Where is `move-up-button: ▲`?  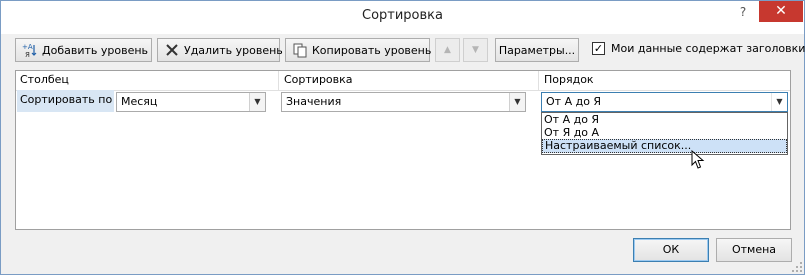 move-up-button: ▲ is located at coordinates (447, 50).